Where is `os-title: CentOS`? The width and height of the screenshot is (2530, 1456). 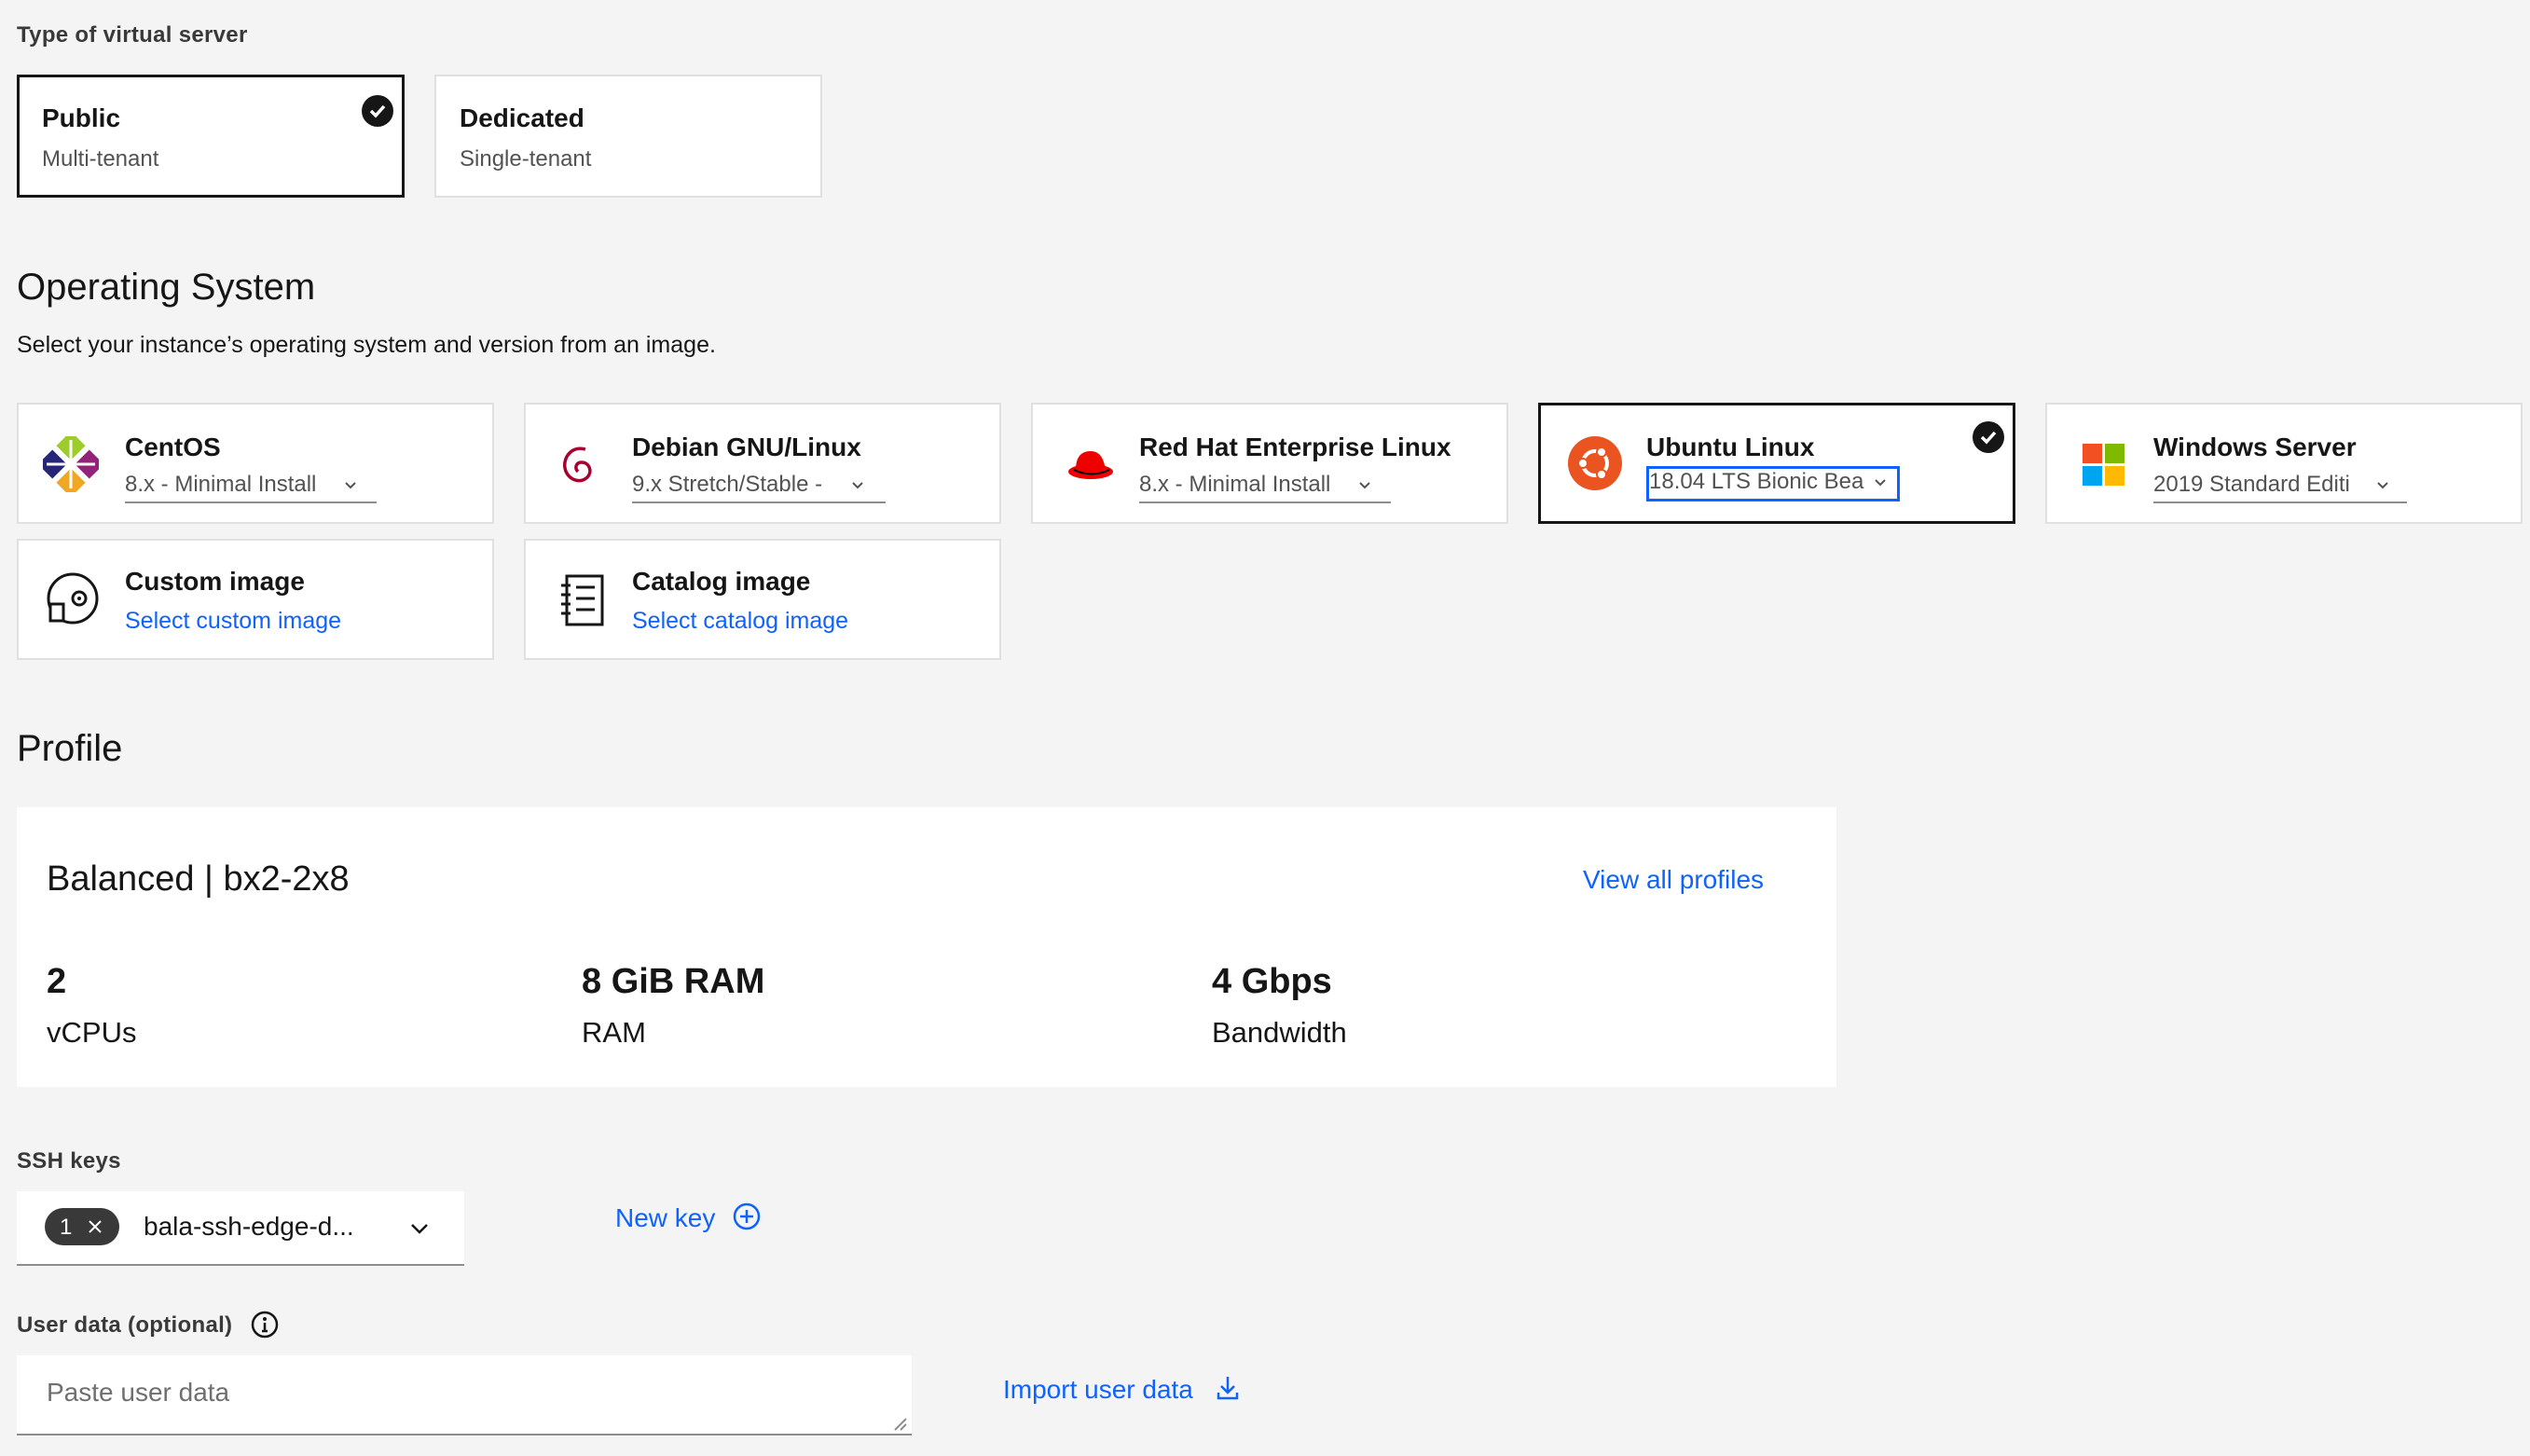
os-title: CentOS is located at coordinates (173, 447).